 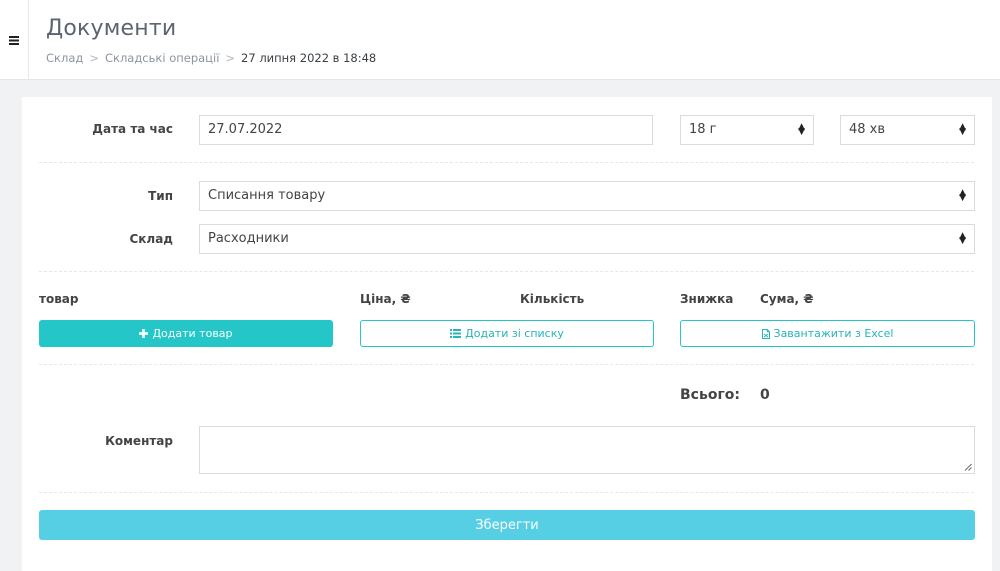 What do you see at coordinates (385, 299) in the screenshot?
I see `column-header-price: Ціна, ₴` at bounding box center [385, 299].